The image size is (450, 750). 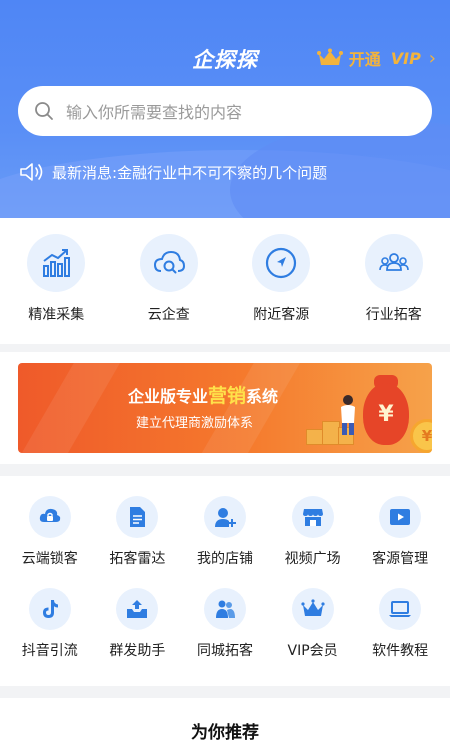 I want to click on navigation-icon, so click(x=281, y=263).